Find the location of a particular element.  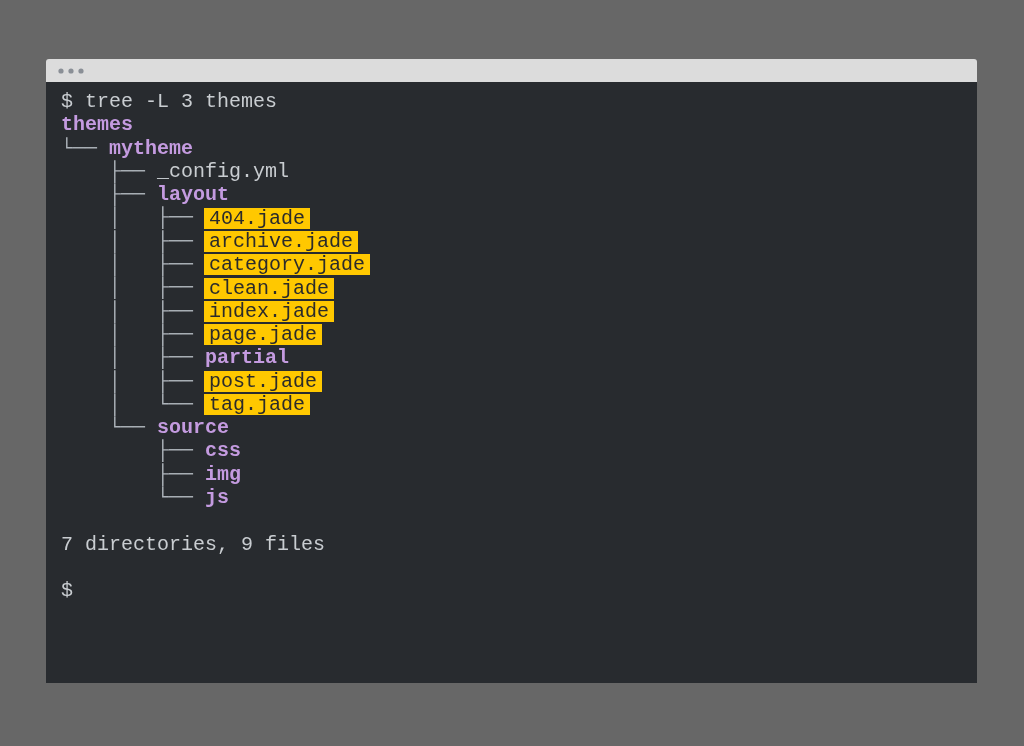

file-name: _config.yml is located at coordinates (223, 172).